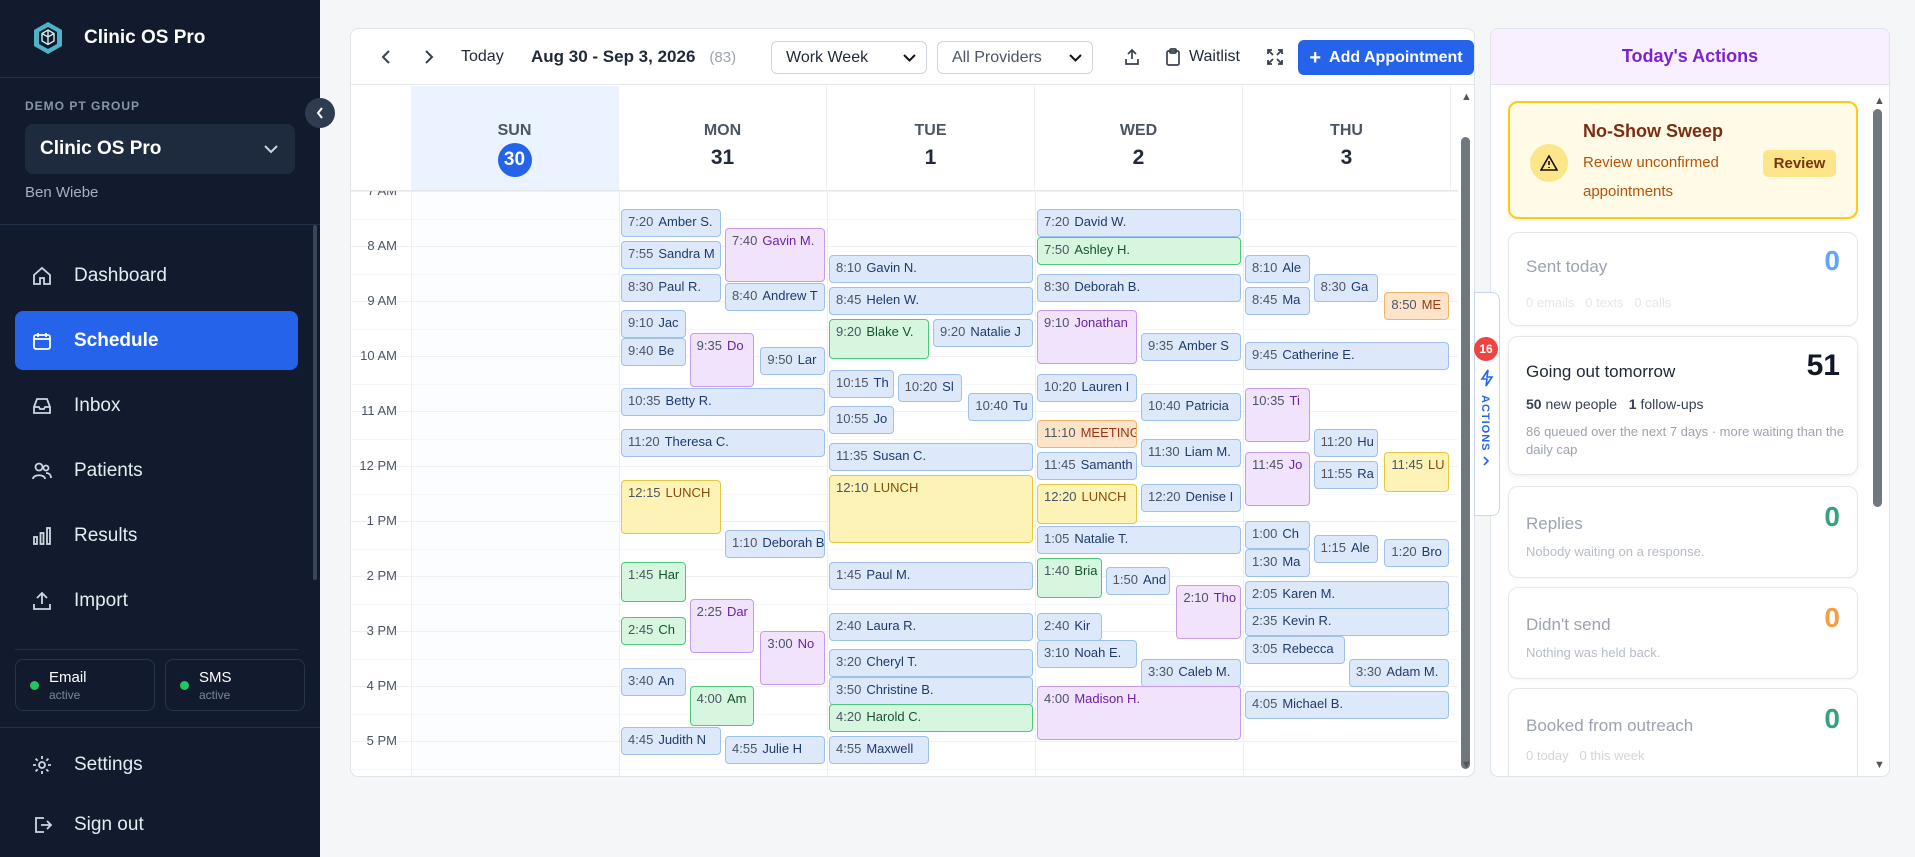 This screenshot has height=857, width=1915. What do you see at coordinates (1466, 97) in the screenshot?
I see `scroll-up-arrow: ▲` at bounding box center [1466, 97].